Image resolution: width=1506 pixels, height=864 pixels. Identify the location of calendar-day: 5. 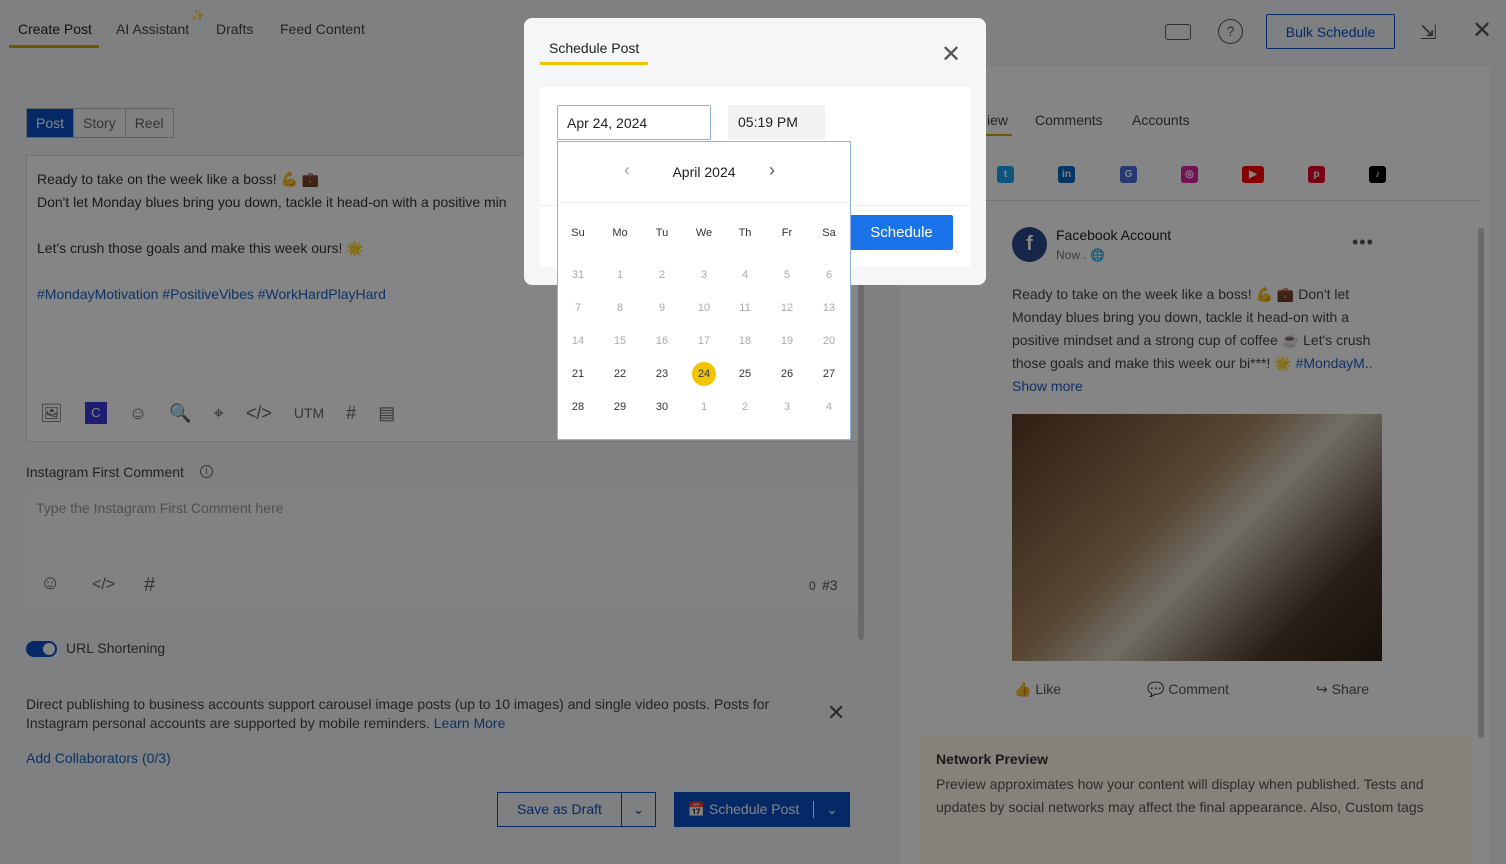
(787, 275).